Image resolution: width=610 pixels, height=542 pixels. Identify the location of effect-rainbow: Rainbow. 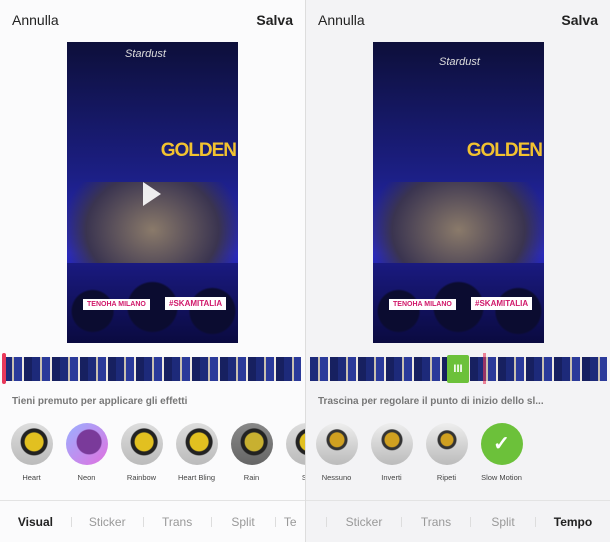
(141, 452).